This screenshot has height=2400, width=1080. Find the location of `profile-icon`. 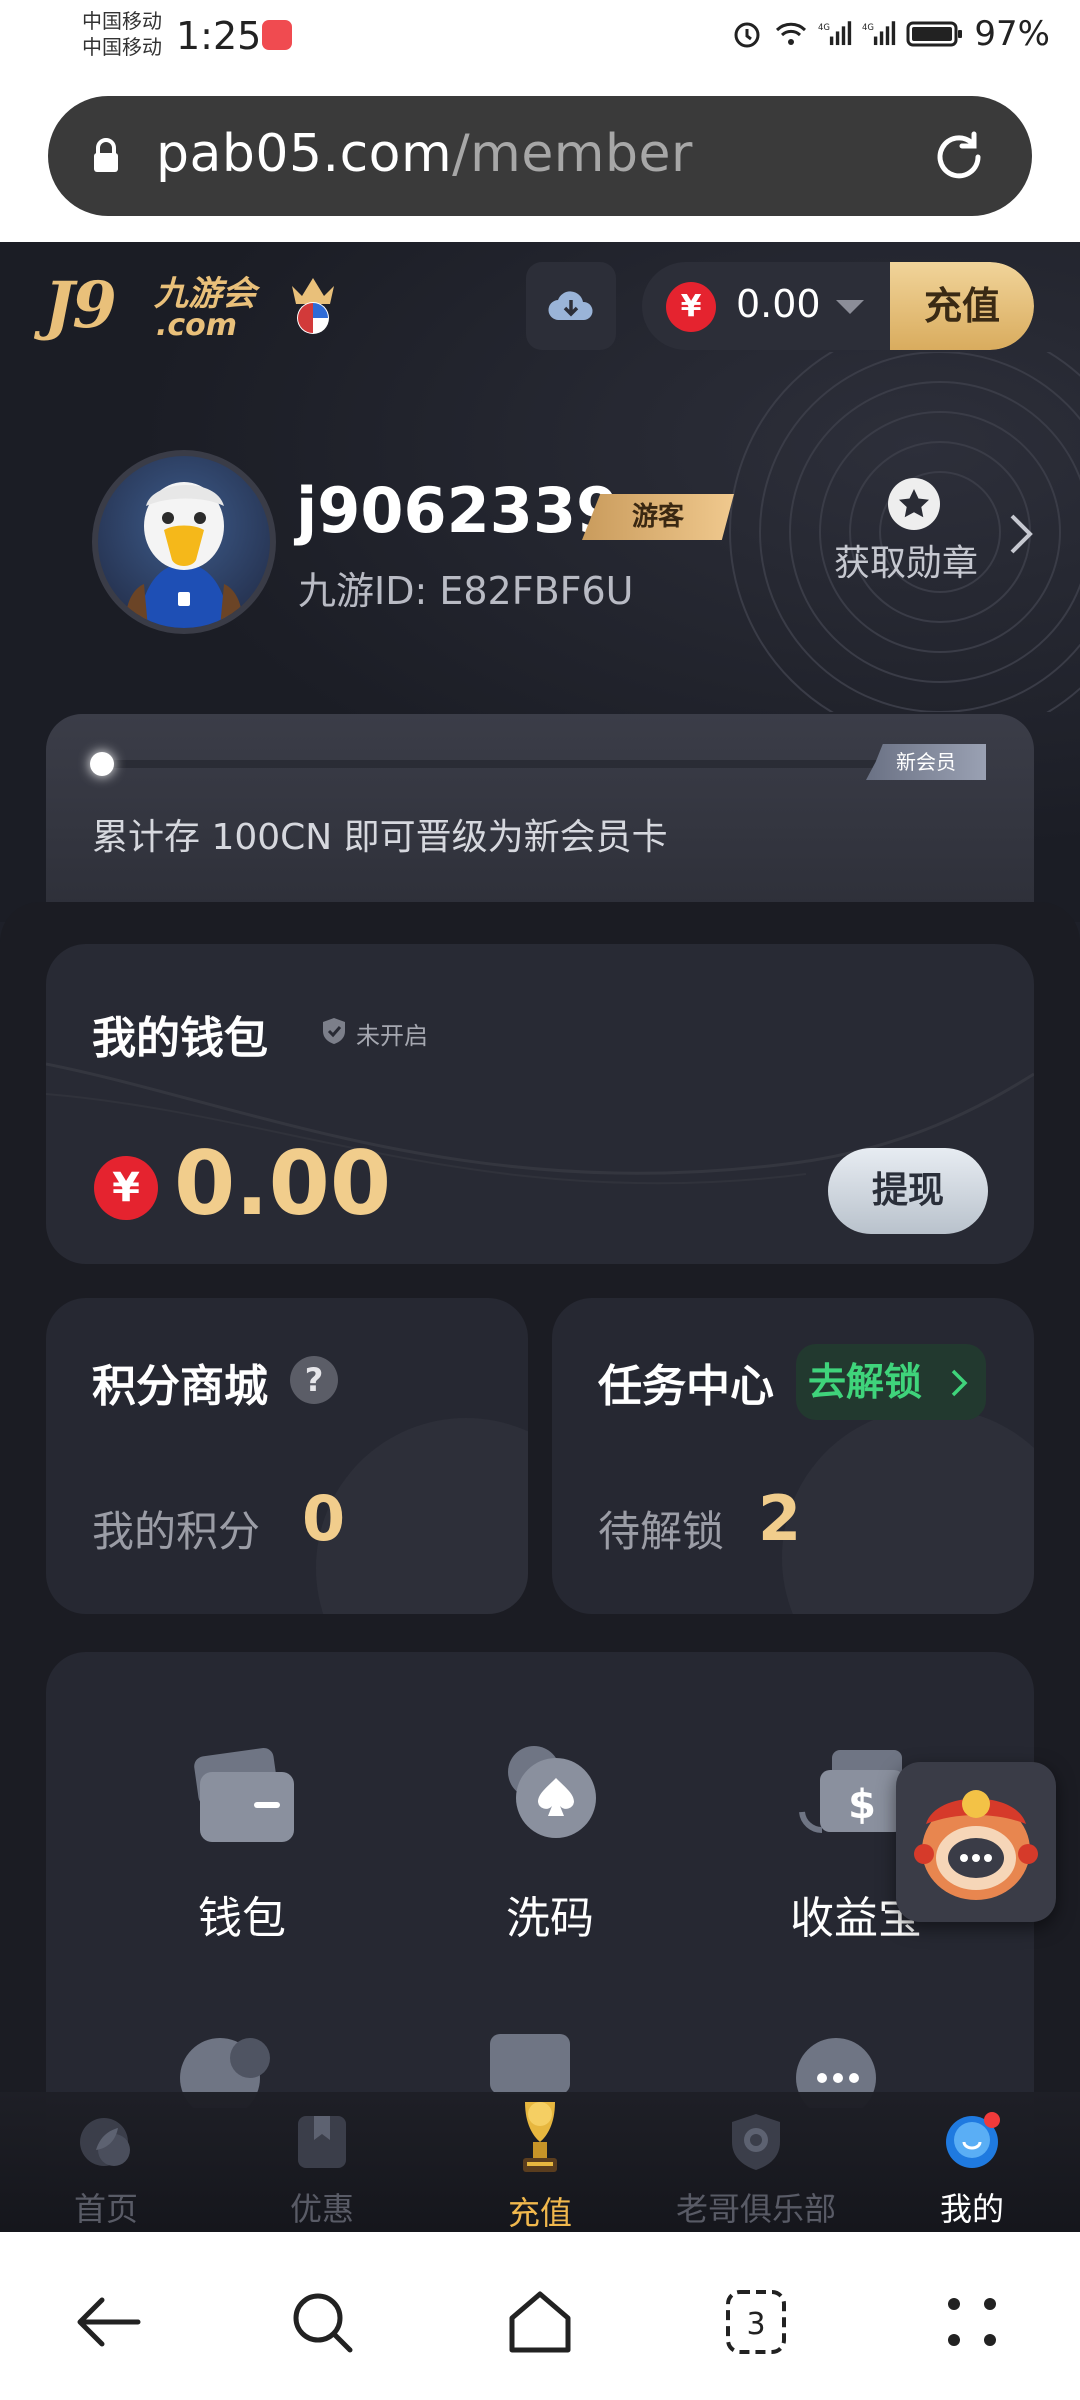

profile-icon is located at coordinates (973, 2140).